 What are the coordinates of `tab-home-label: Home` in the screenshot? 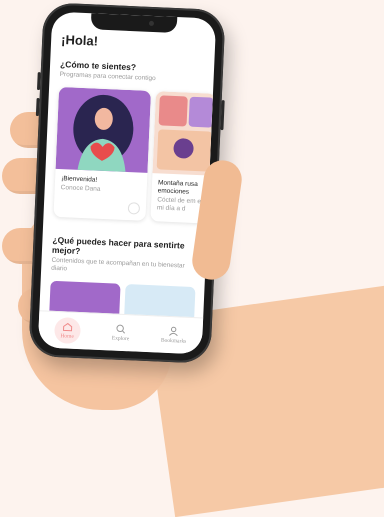 It's located at (67, 336).